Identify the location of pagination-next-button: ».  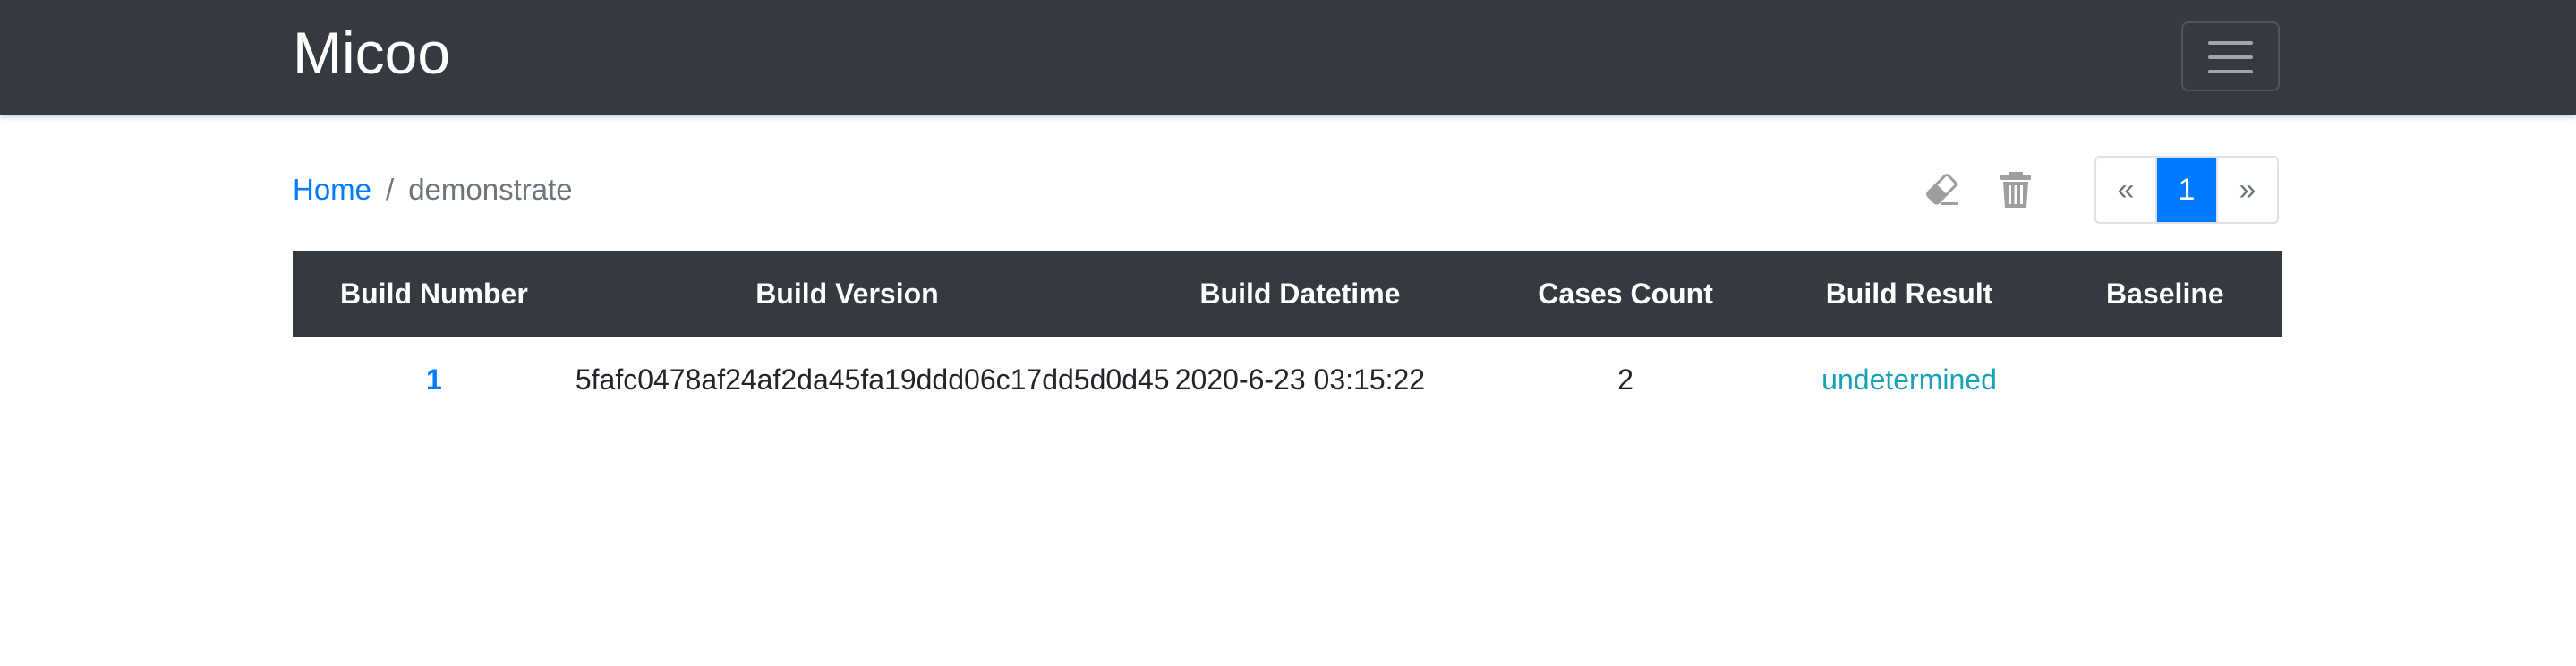
(2246, 190).